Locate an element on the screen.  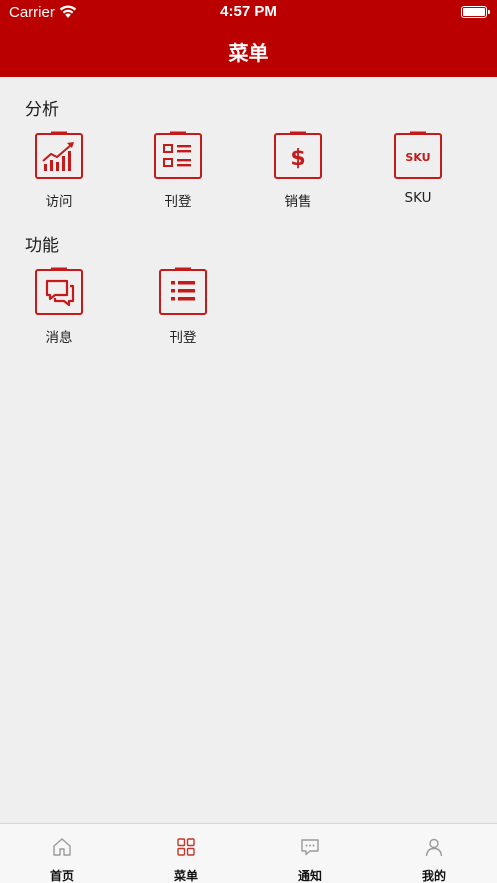
dollar-icon: $ is located at coordinates (298, 155).